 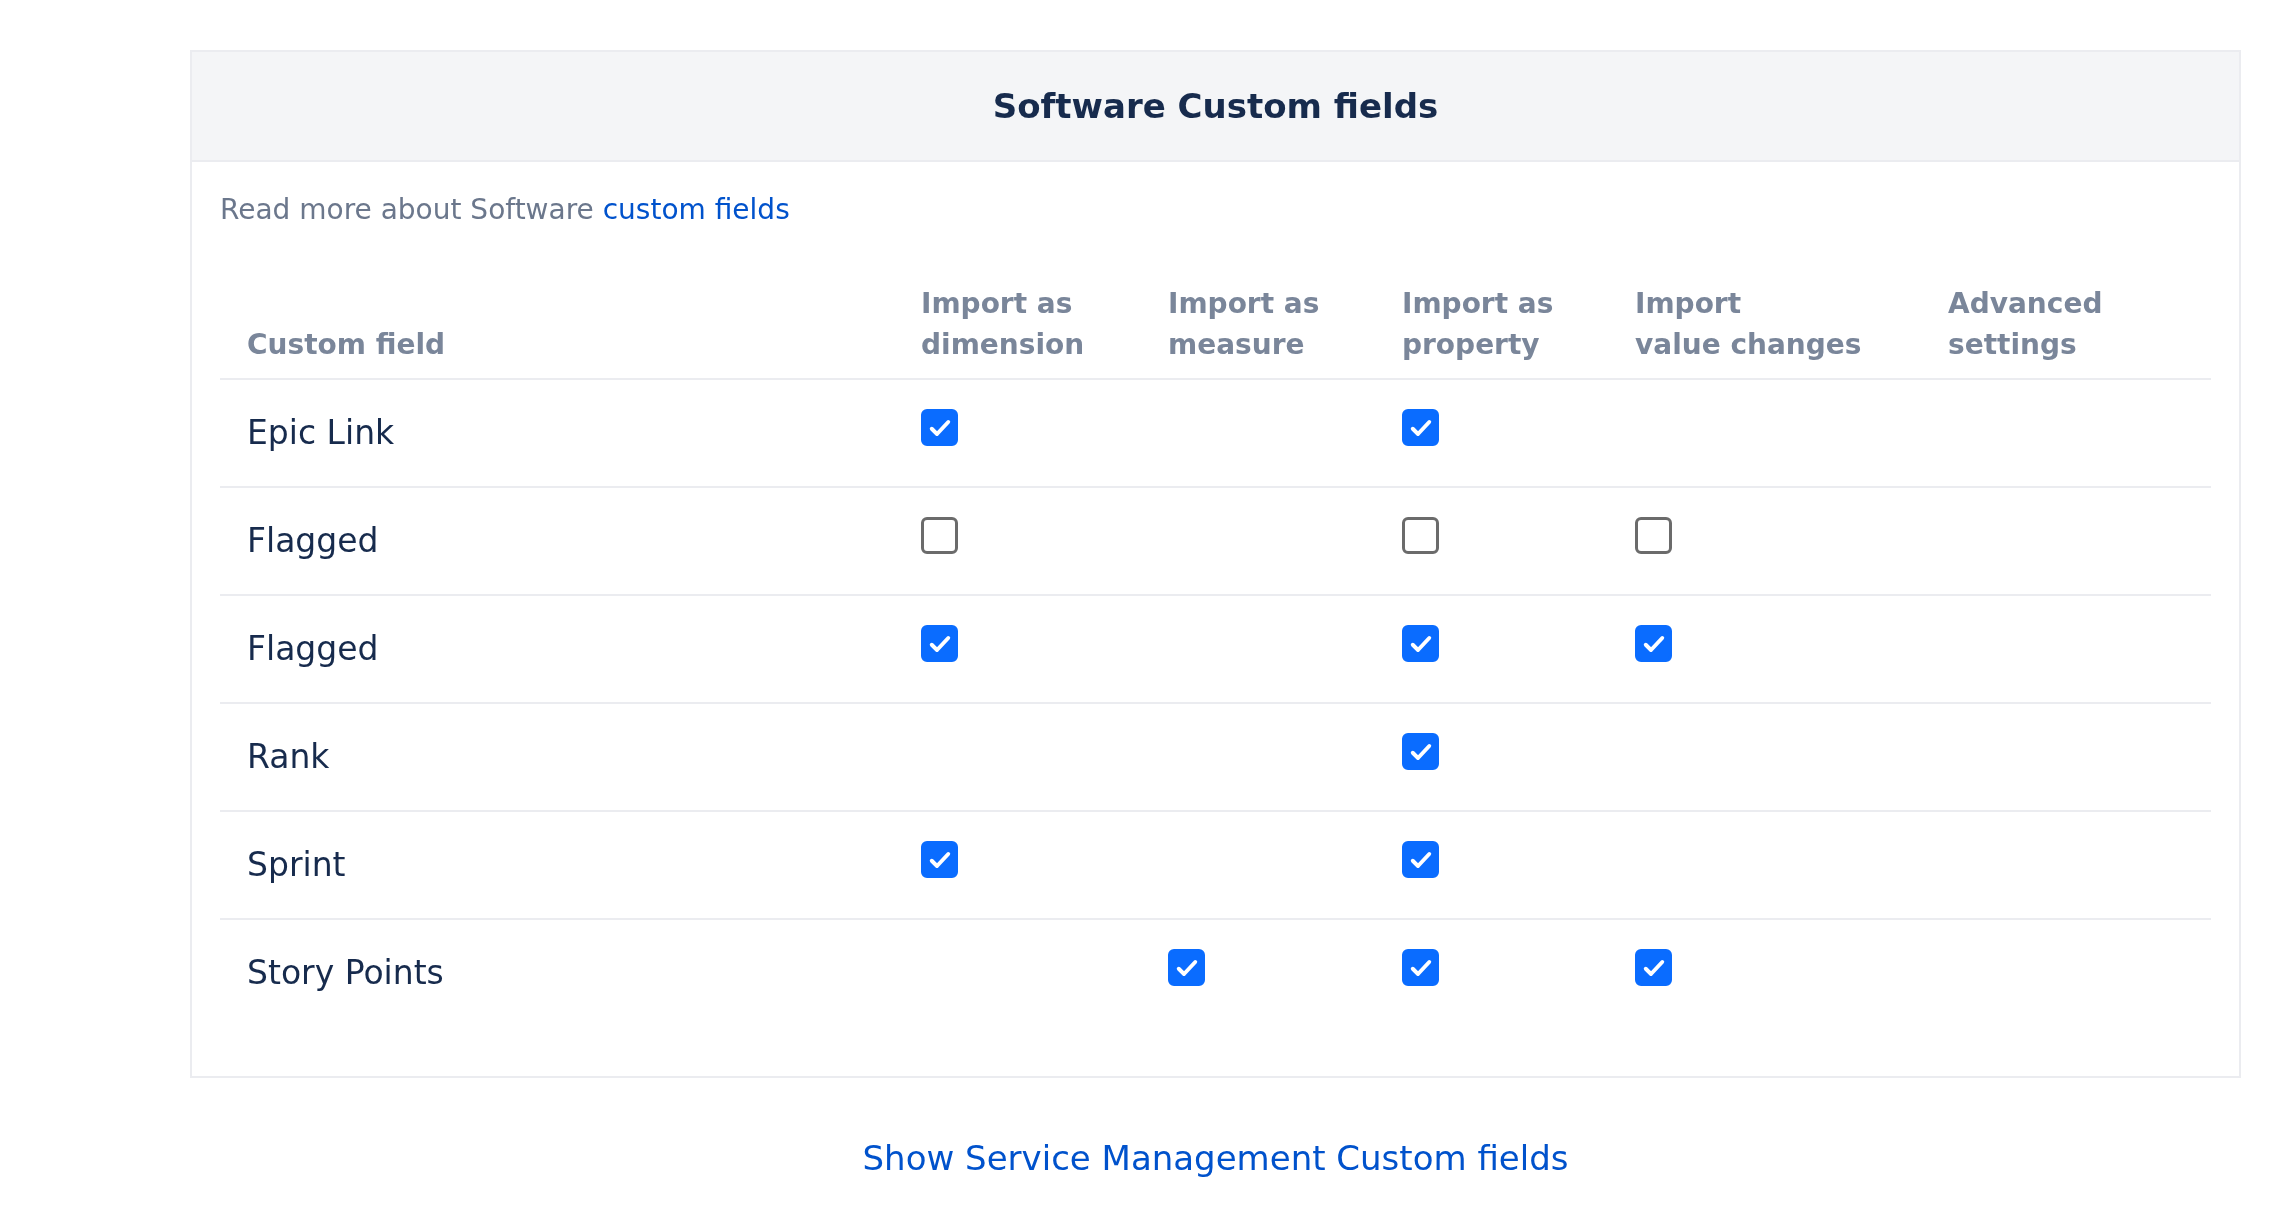 I want to click on column-header: Import as property, so click(x=1478, y=324).